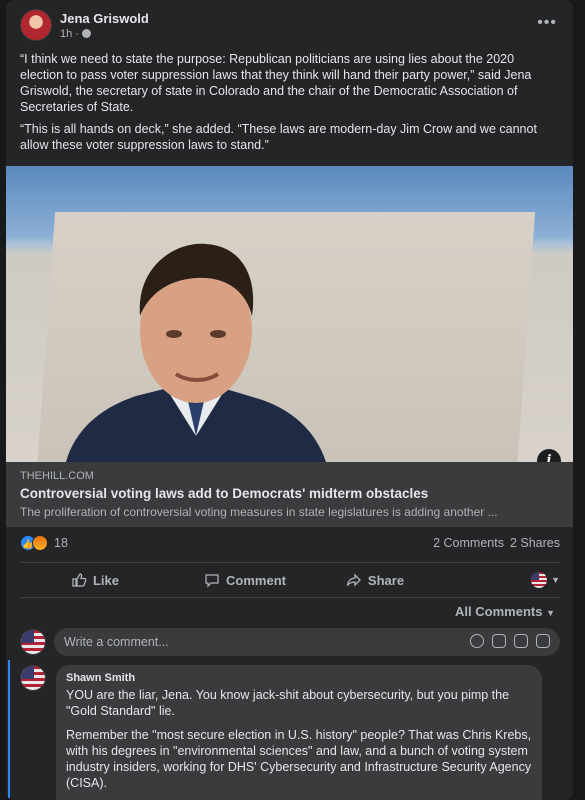  Describe the element at coordinates (40, 543) in the screenshot. I see `angry-reaction-icon` at that location.